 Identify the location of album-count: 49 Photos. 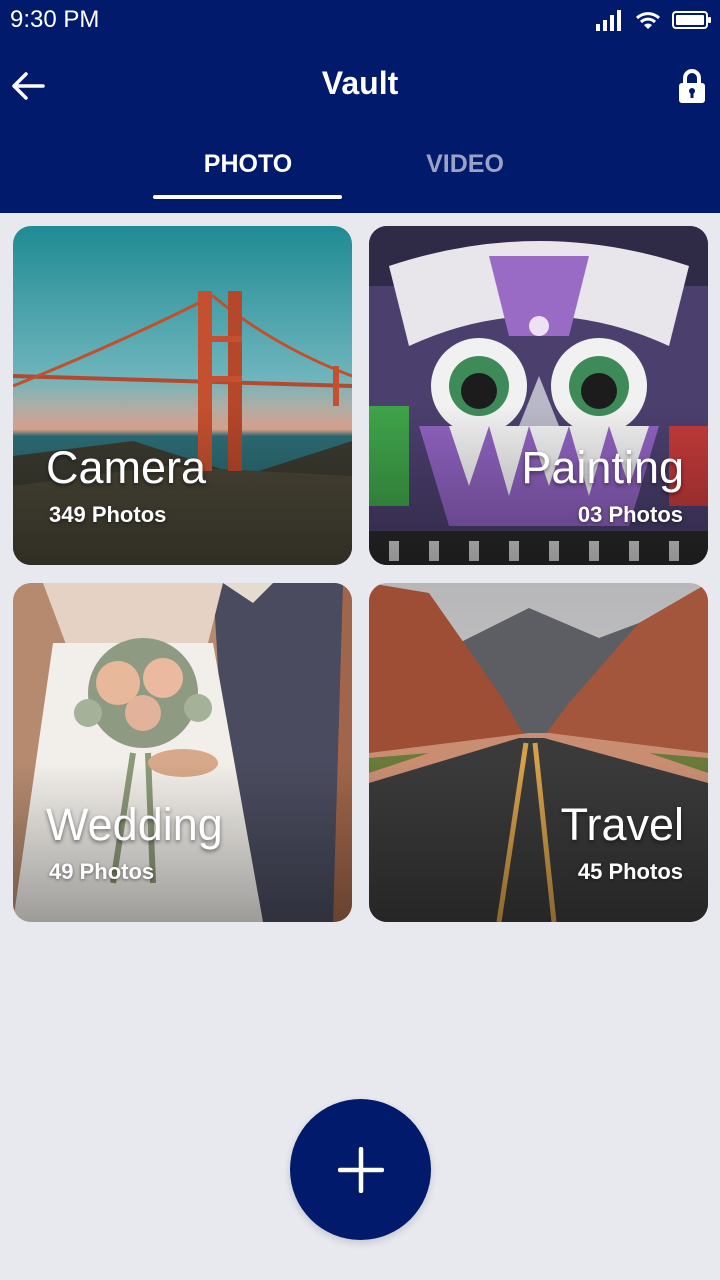
(102, 871).